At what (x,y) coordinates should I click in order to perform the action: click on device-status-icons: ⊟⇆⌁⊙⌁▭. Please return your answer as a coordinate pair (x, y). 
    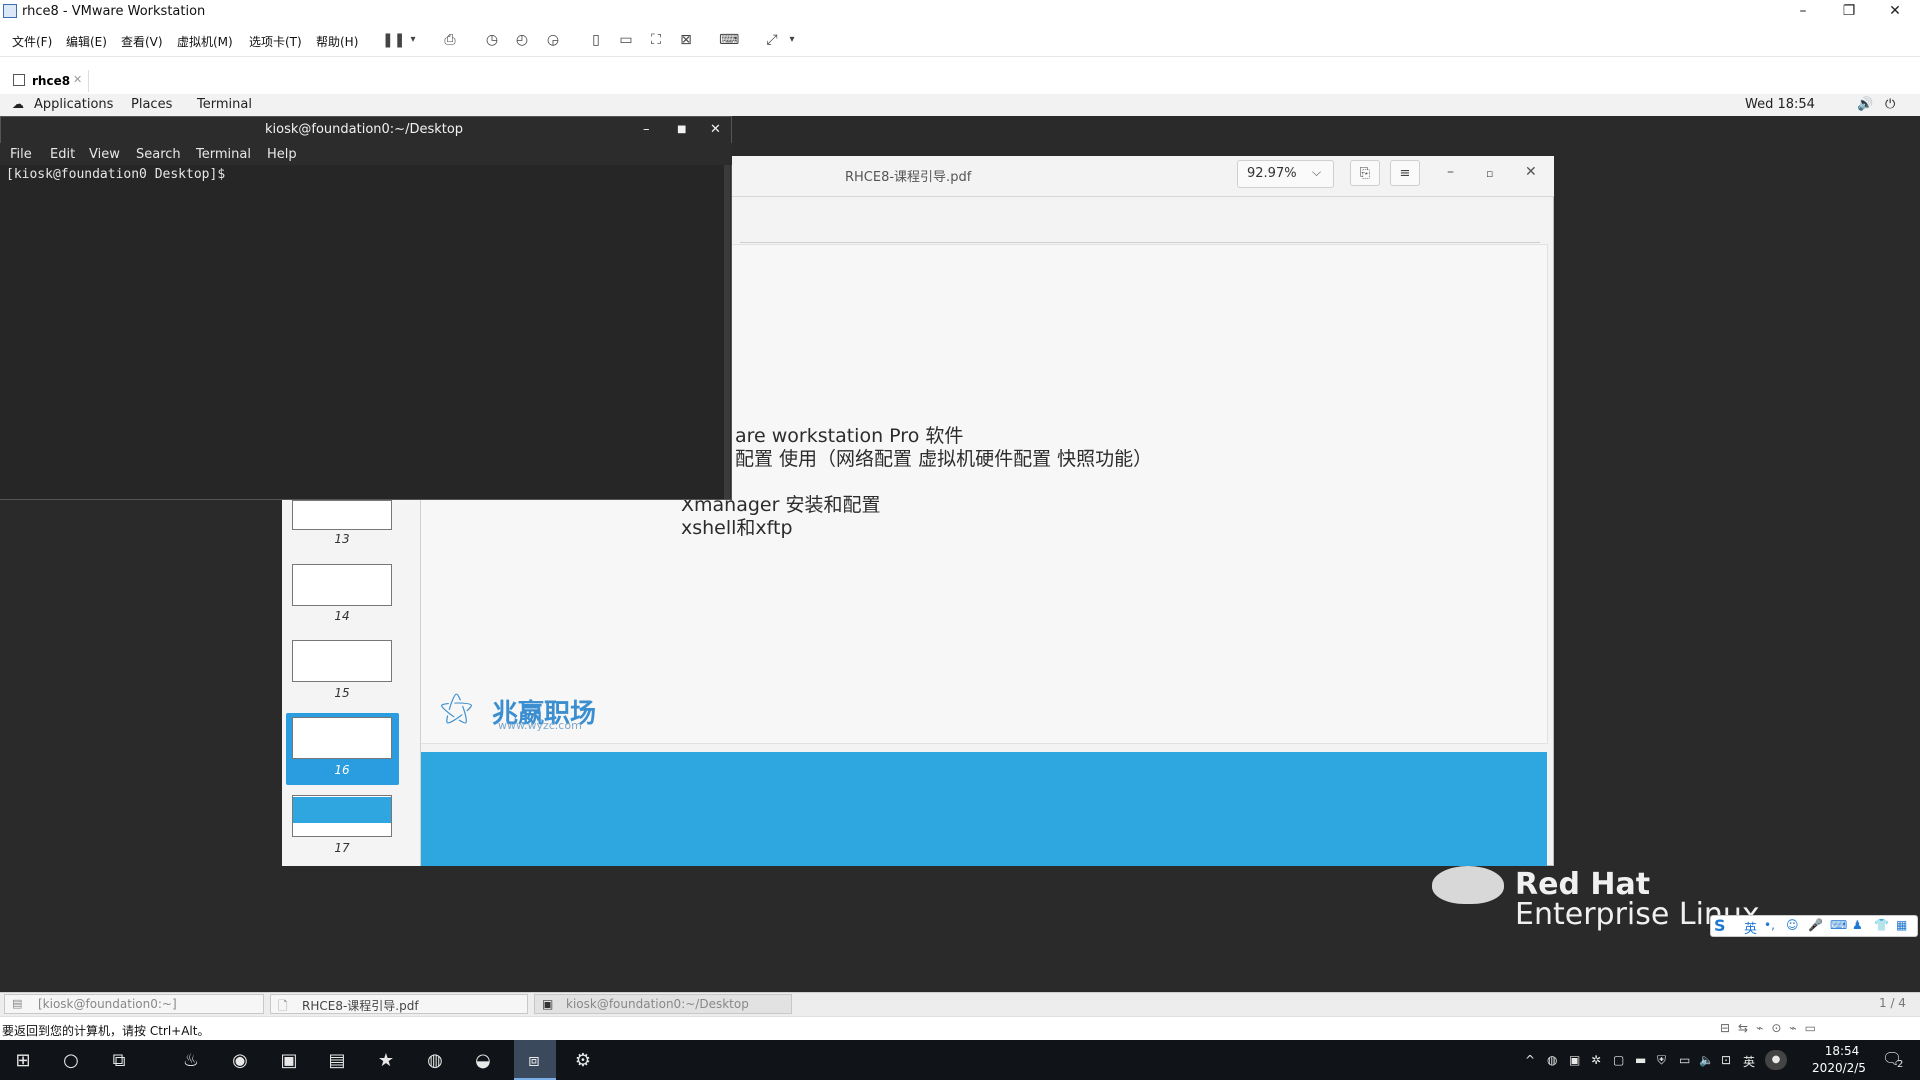
    Looking at the image, I should click on (1772, 1028).